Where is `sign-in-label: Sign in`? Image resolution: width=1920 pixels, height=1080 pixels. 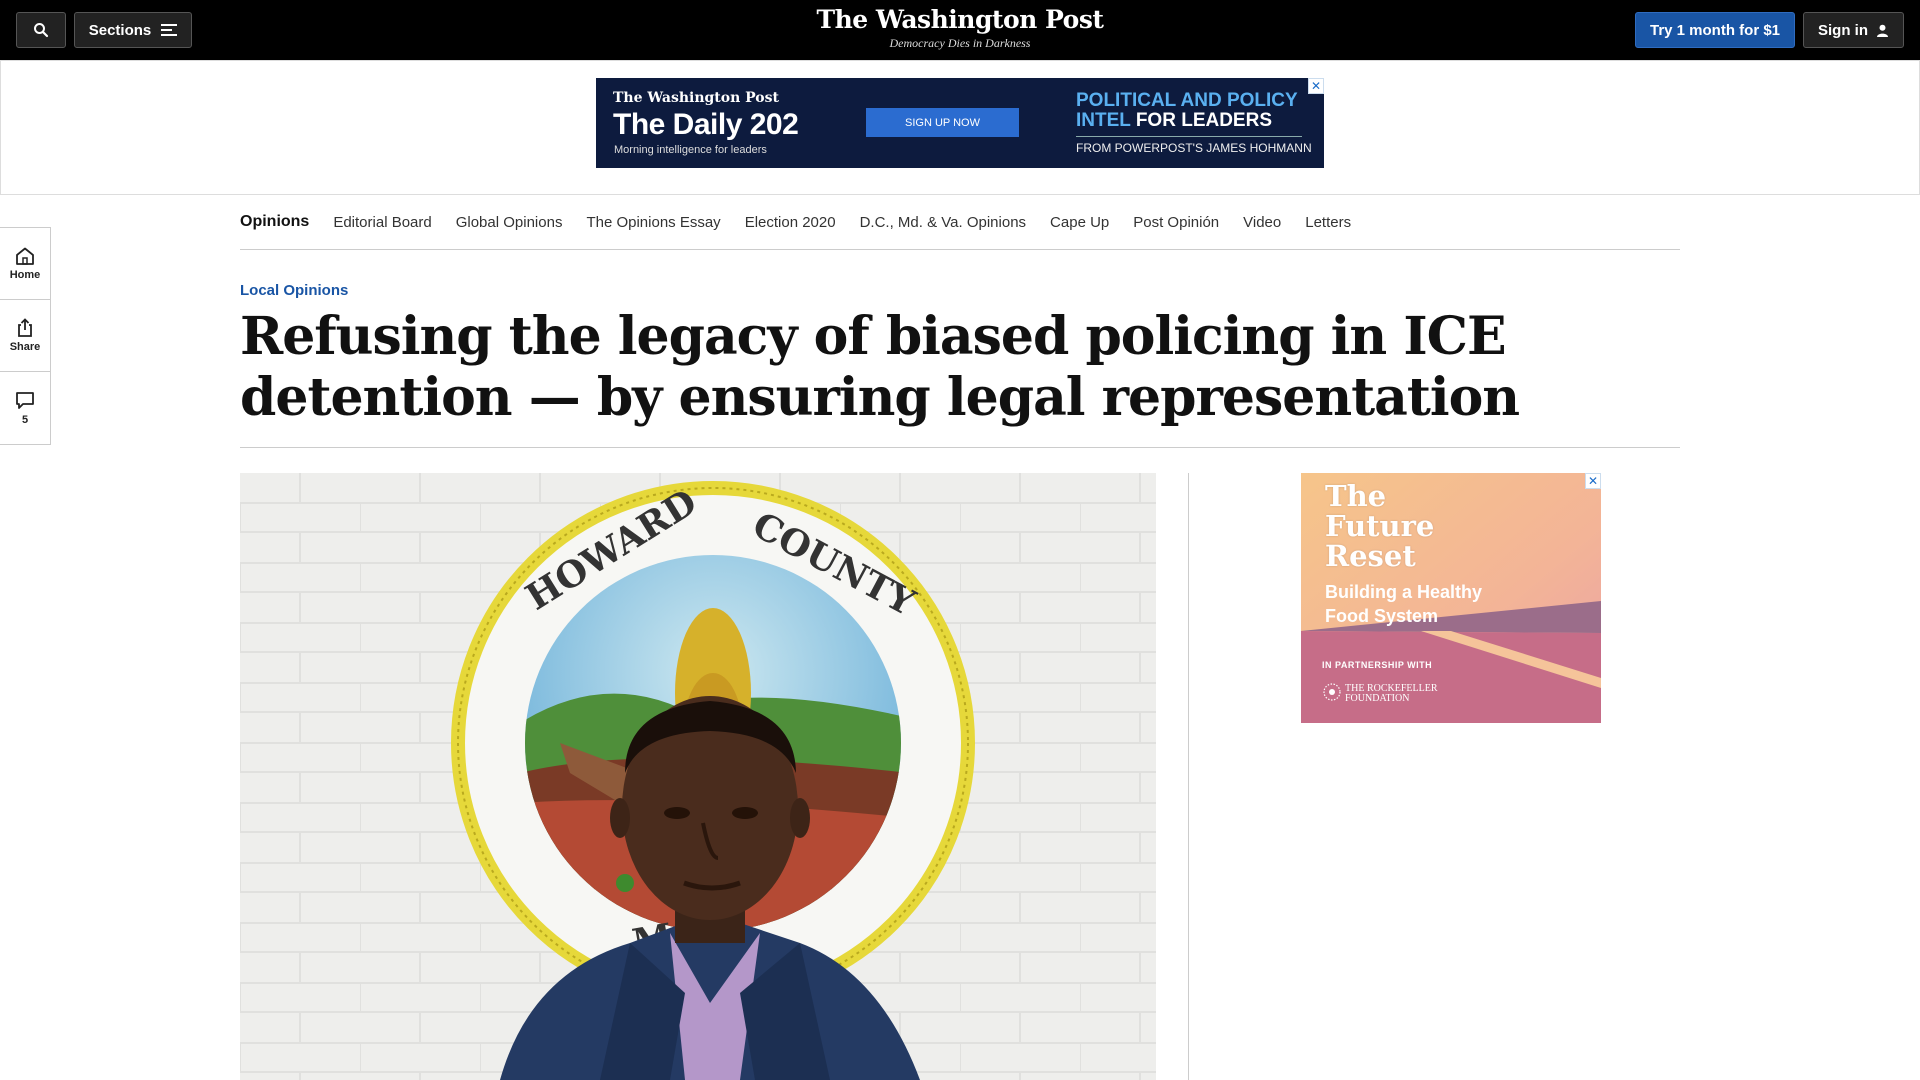 sign-in-label: Sign in is located at coordinates (1843, 30).